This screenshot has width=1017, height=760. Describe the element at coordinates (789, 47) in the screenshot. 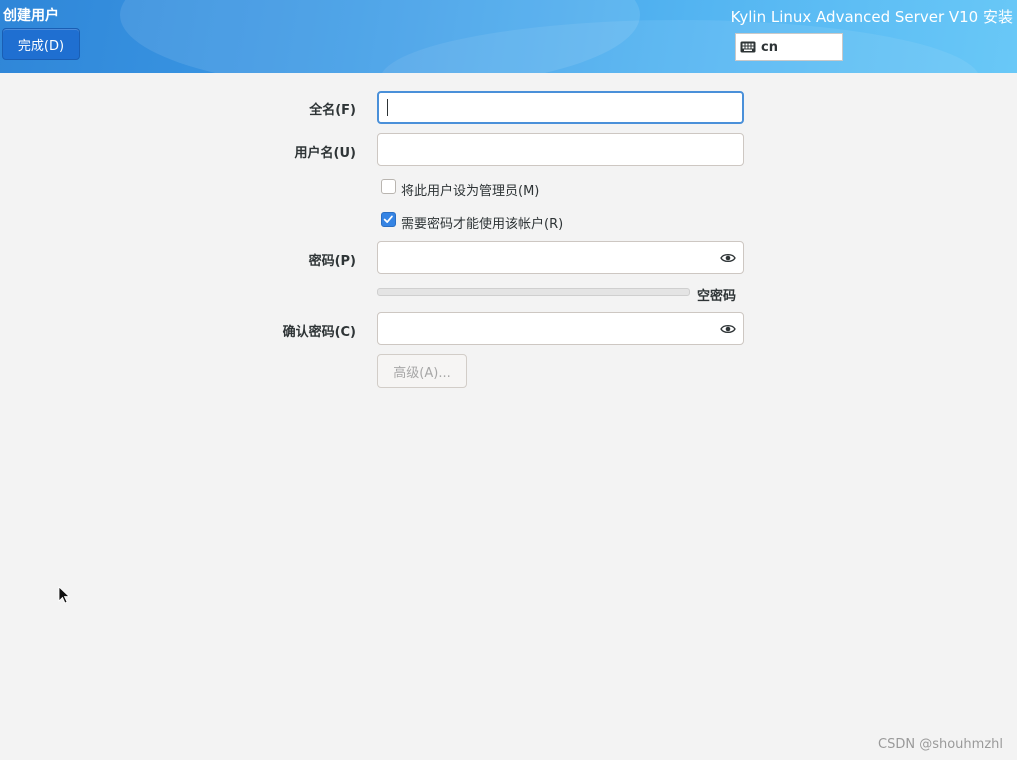

I see `keyboard-layout-indicator: cn` at that location.